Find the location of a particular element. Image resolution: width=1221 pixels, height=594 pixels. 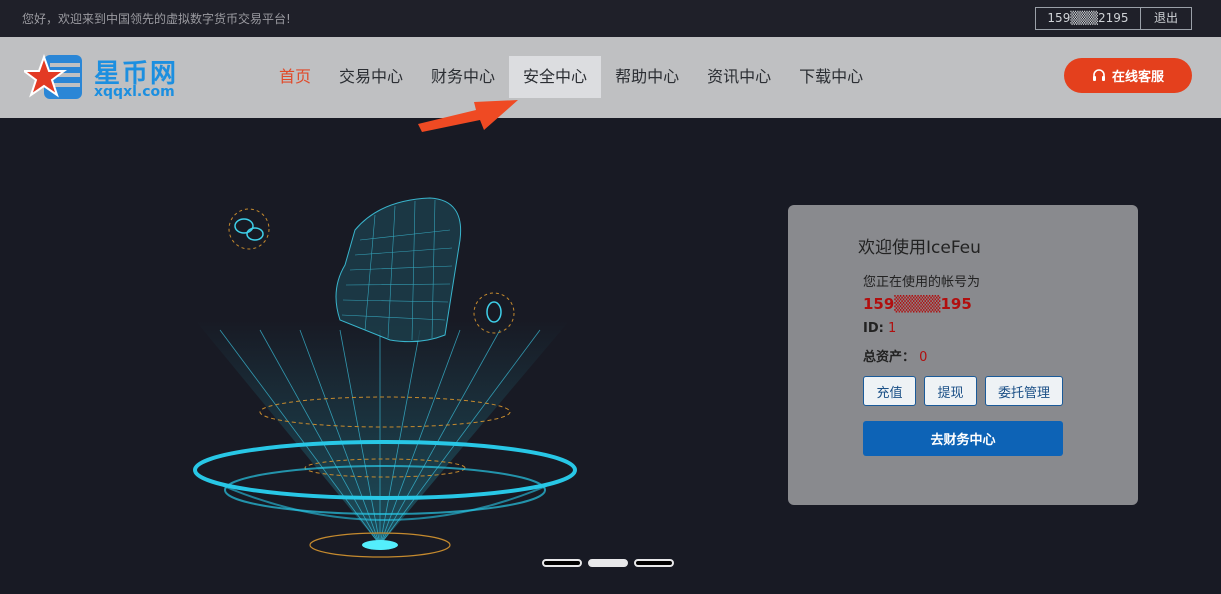

total-assets-row: 总资产： 0 is located at coordinates (895, 355).